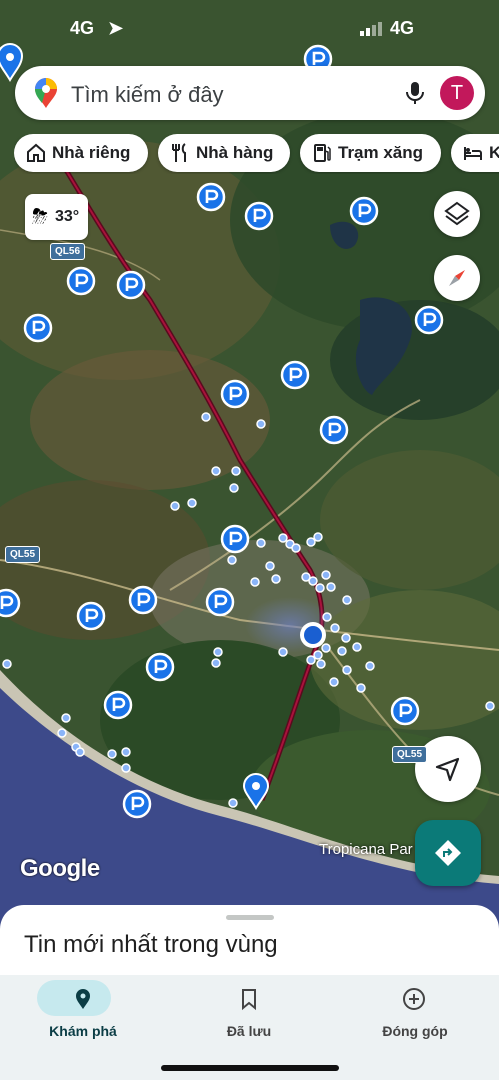  I want to click on category-chips: Nhà riêng Nhà hàng Trạm xăng K, so click(256, 154).